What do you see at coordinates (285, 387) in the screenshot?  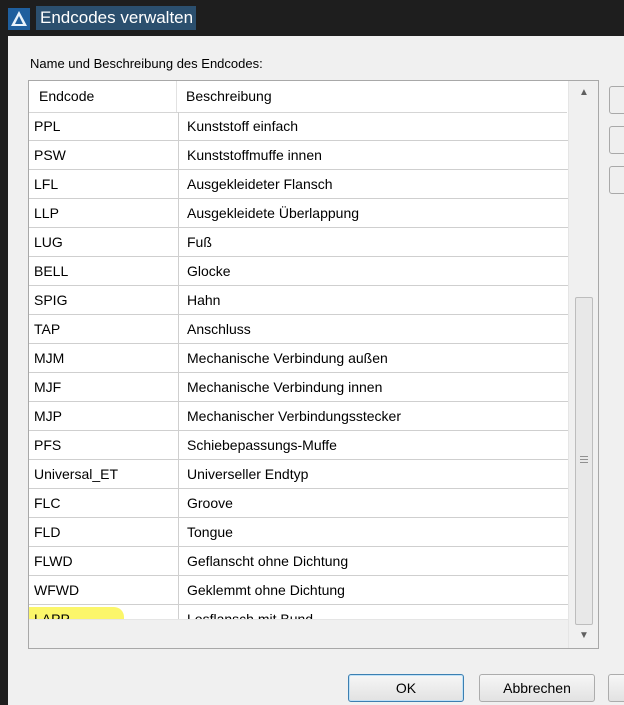 I see `row-description: Mechanische Verbindung innen` at bounding box center [285, 387].